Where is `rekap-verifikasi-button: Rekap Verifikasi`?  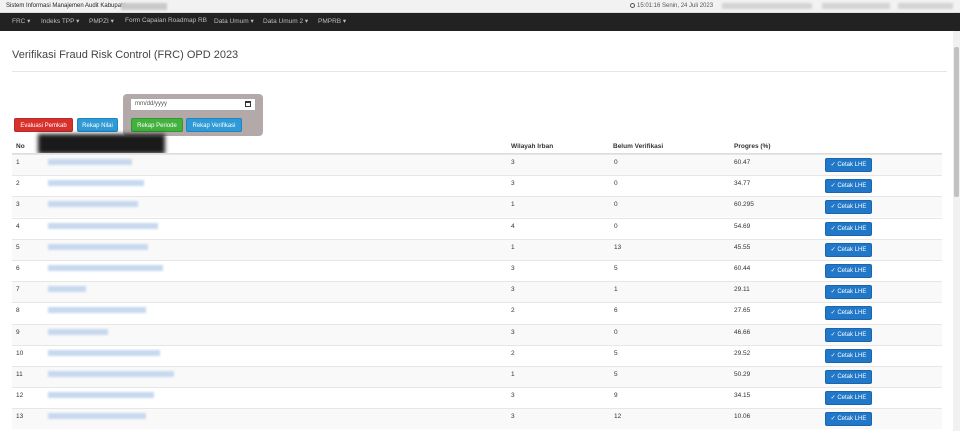
rekap-verifikasi-button: Rekap Verifikasi is located at coordinates (214, 125).